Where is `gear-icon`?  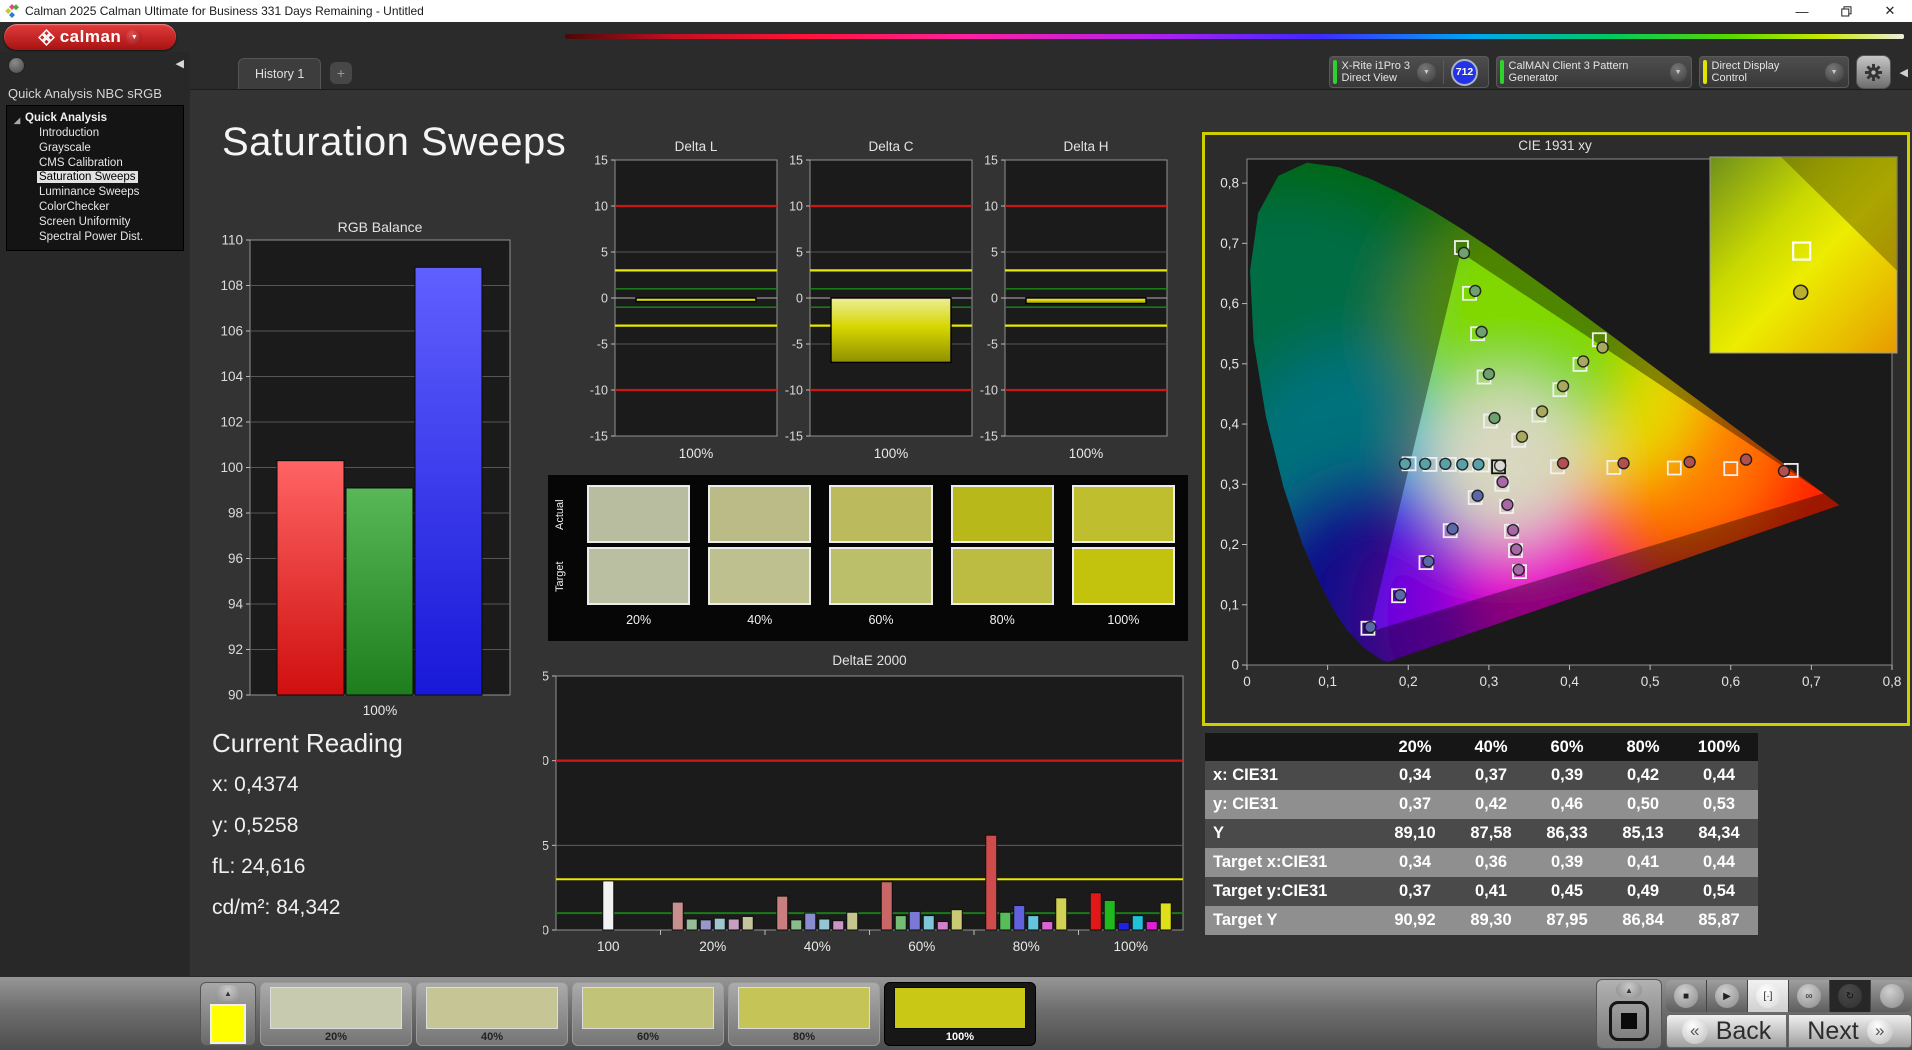 gear-icon is located at coordinates (1873, 72).